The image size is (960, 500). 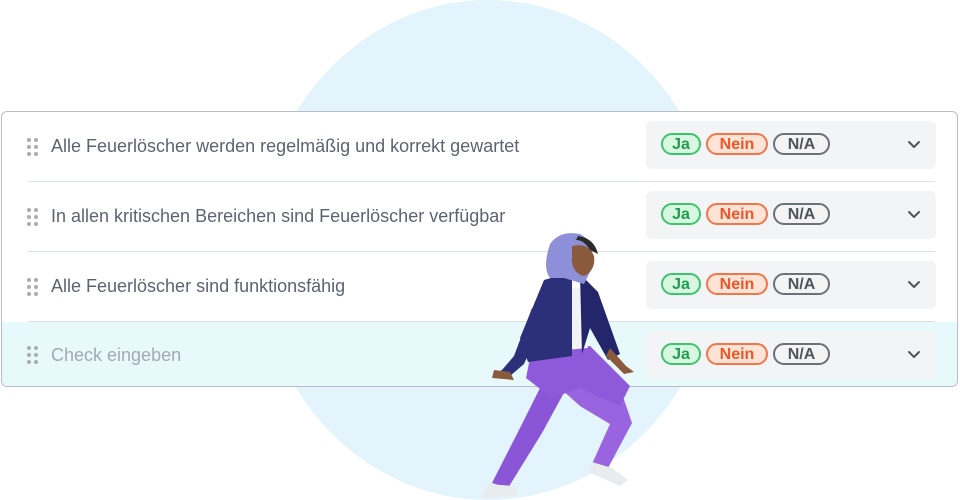 What do you see at coordinates (557, 365) in the screenshot?
I see `walking-person-illustration` at bounding box center [557, 365].